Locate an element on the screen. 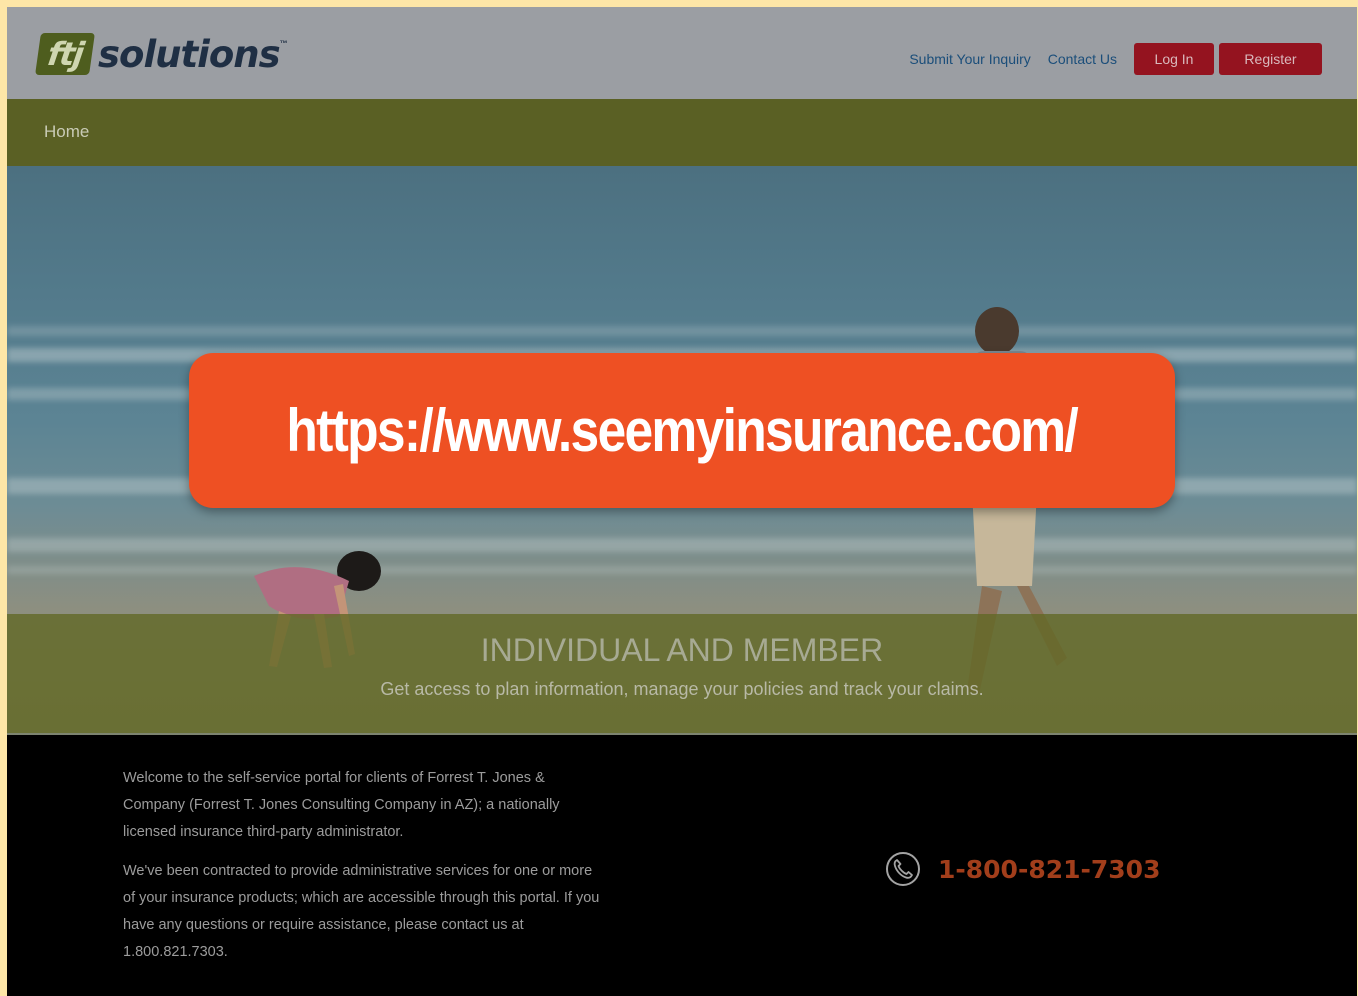  ftj-solutions-logo: ftj solutions ™ is located at coordinates (161, 54).